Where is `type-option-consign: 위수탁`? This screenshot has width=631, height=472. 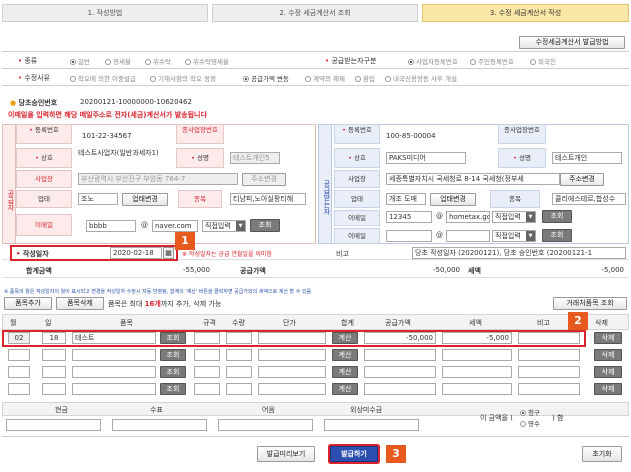 type-option-consign: 위수탁 is located at coordinates (158, 61).